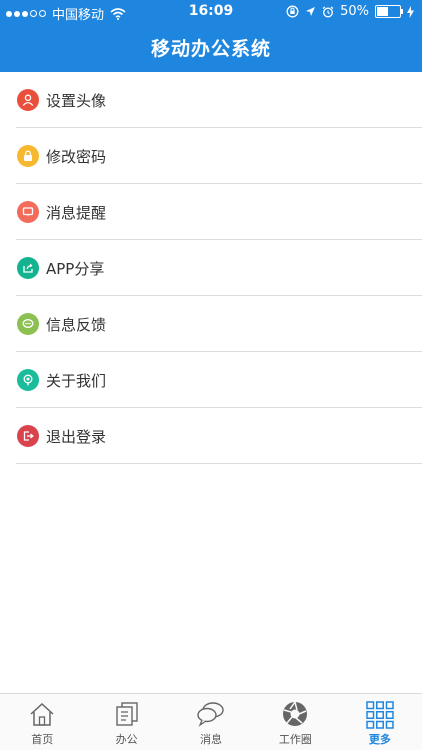  I want to click on share-icon, so click(28, 268).